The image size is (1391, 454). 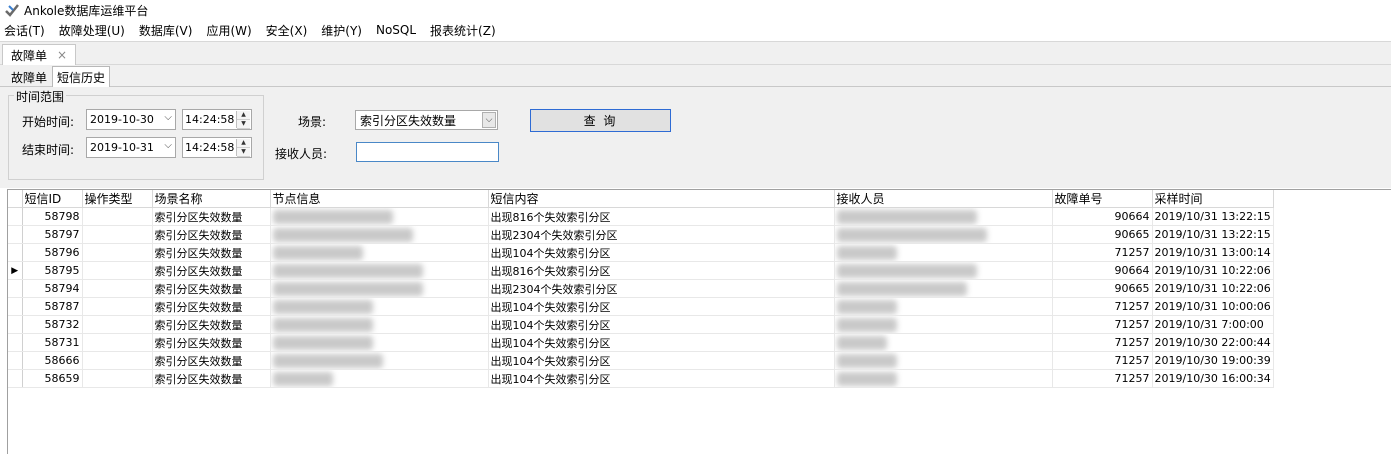 What do you see at coordinates (943, 199) in the screenshot?
I see `column-header-receiver: 接收人员` at bounding box center [943, 199].